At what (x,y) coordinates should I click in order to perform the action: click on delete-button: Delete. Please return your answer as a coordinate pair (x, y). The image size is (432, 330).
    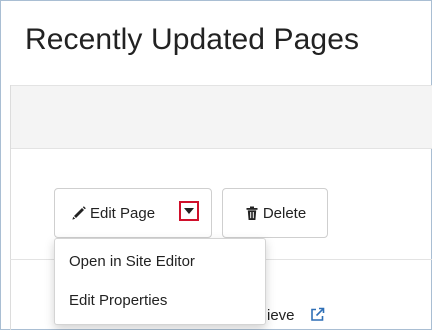
    Looking at the image, I should click on (275, 213).